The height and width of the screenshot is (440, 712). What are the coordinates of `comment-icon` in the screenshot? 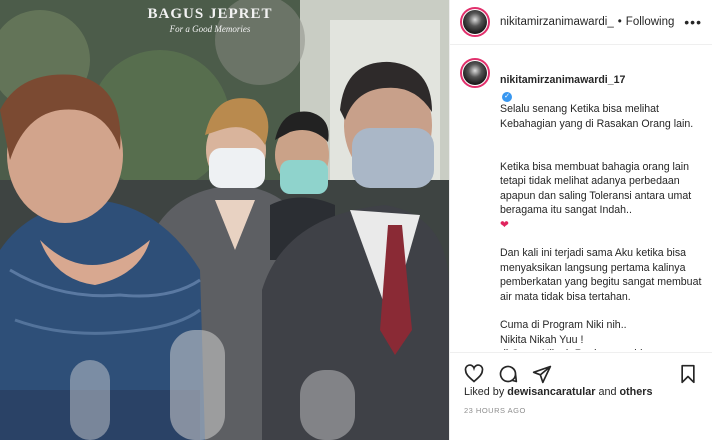 It's located at (508, 374).